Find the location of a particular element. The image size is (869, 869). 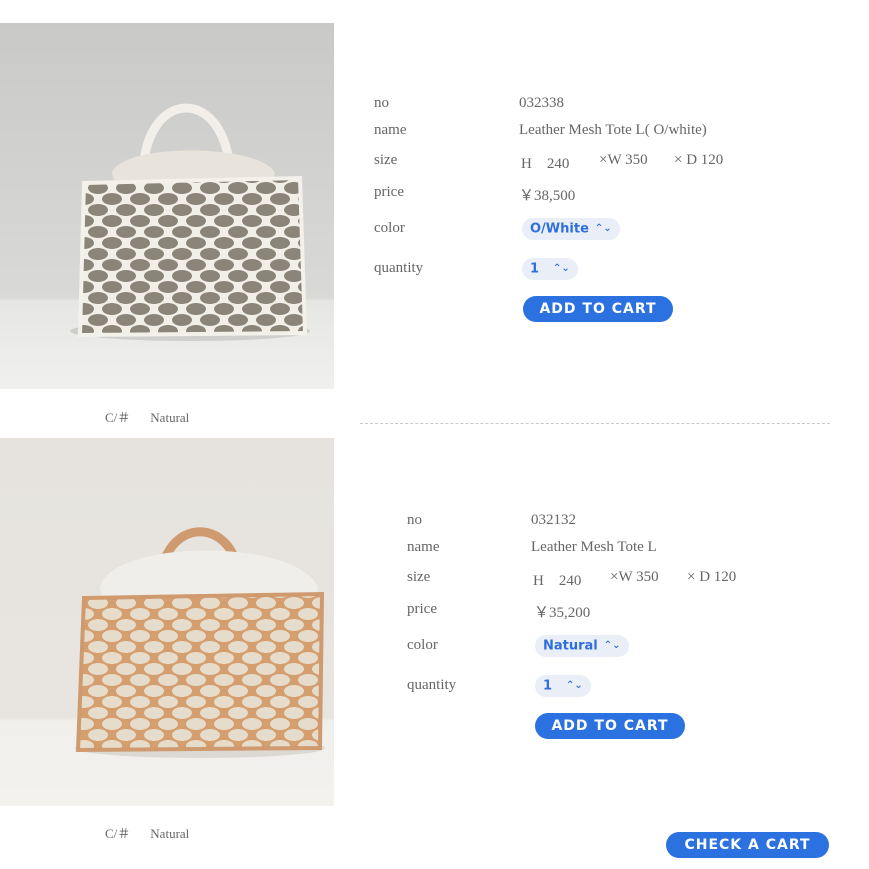

check-a-cart-button: CHECK A CART is located at coordinates (747, 845).